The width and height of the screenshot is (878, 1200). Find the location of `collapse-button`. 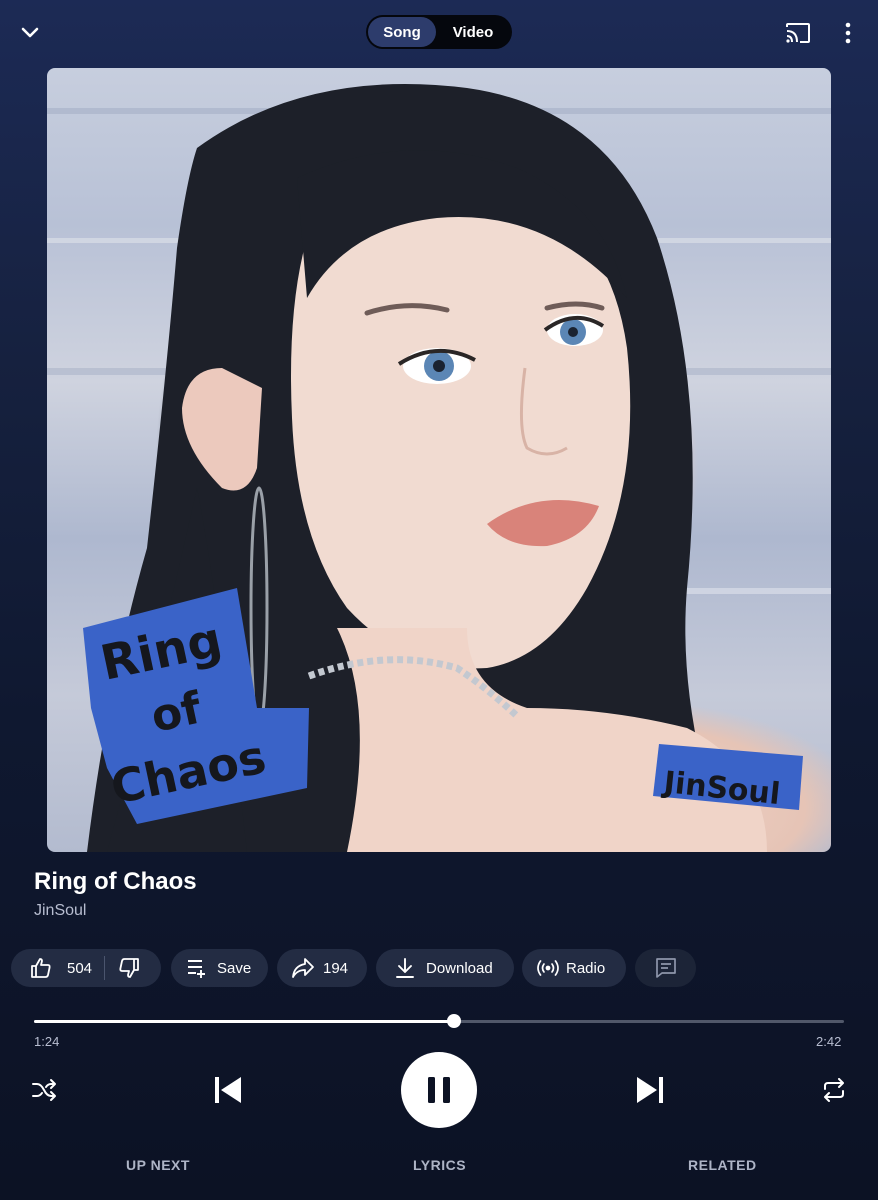

collapse-button is located at coordinates (30, 32).